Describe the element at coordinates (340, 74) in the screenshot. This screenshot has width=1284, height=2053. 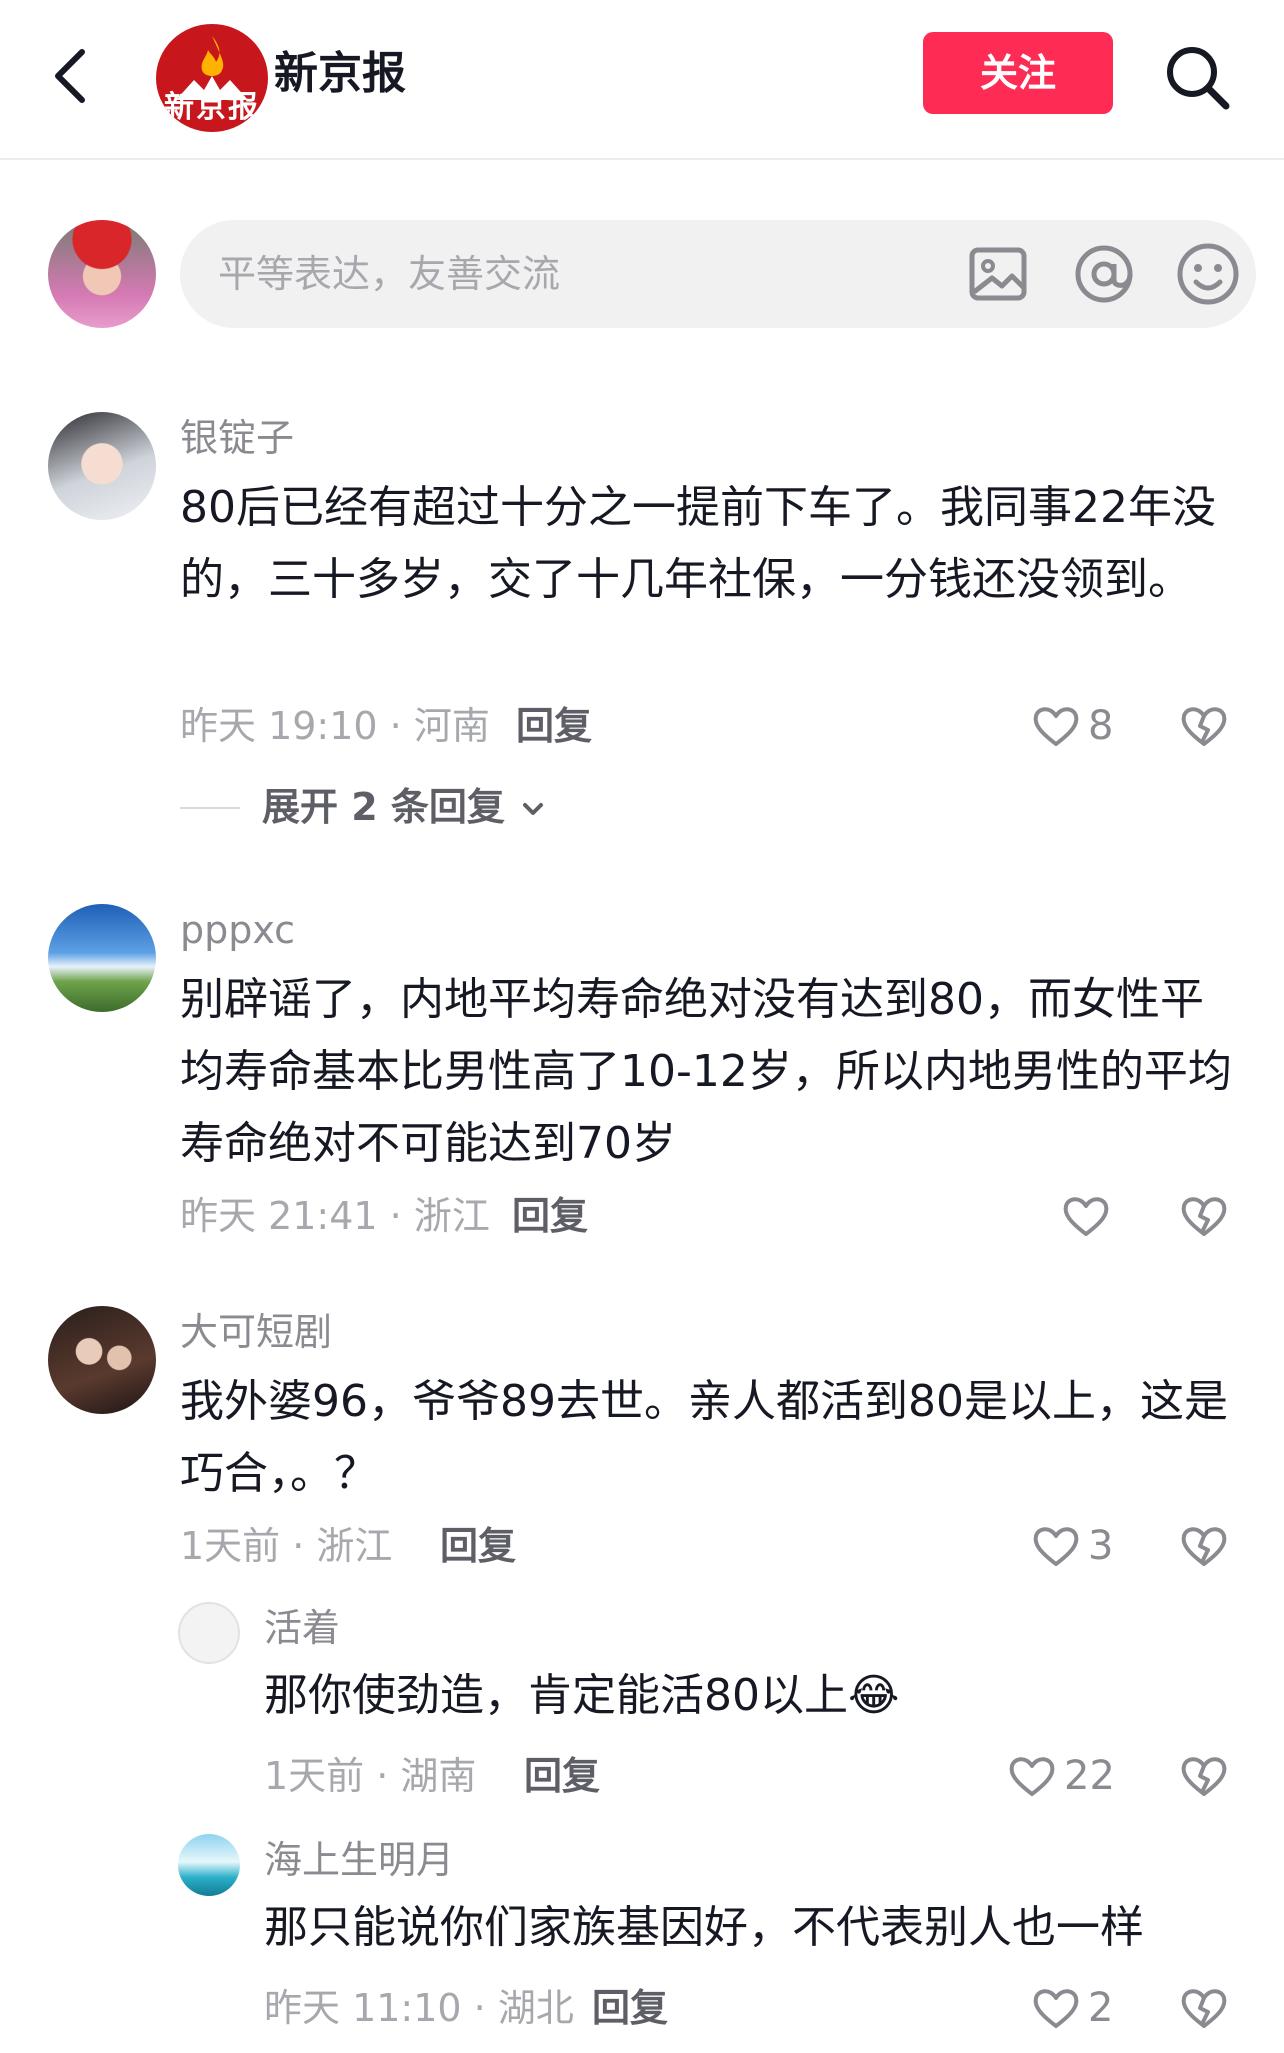
I see `account-name: 新京报` at that location.